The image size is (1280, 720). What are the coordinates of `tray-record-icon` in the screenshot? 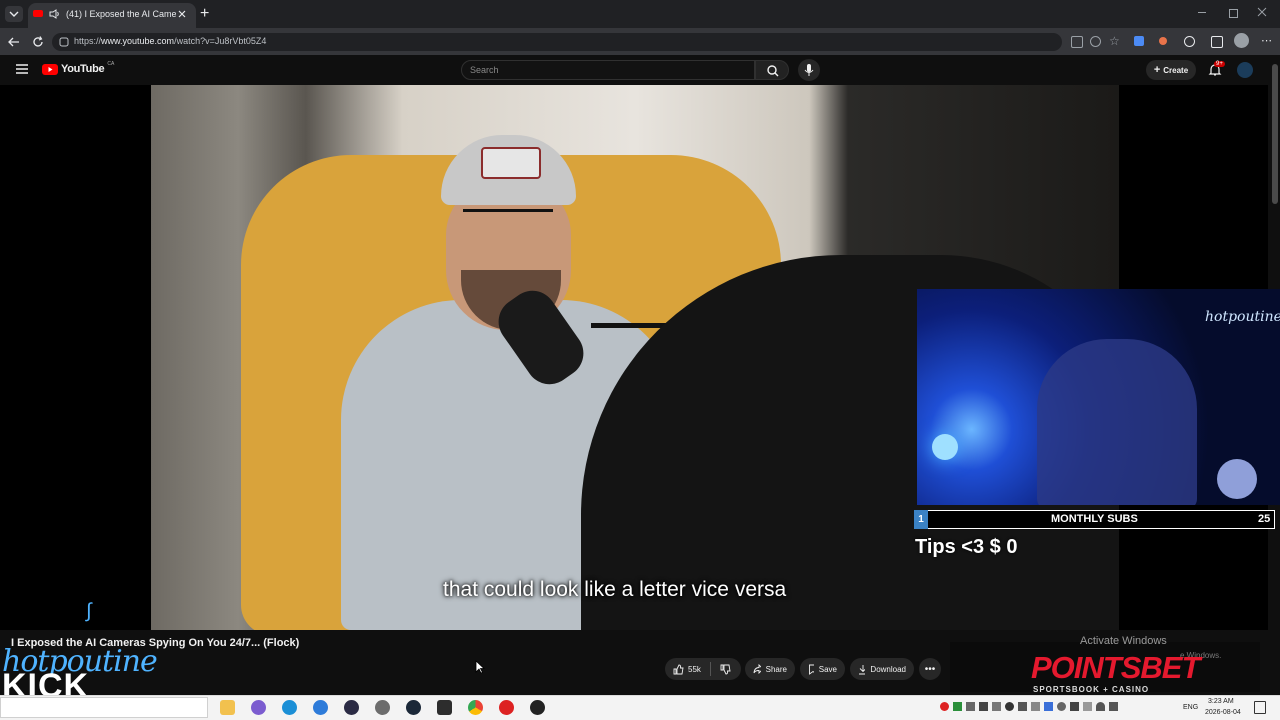 It's located at (944, 706).